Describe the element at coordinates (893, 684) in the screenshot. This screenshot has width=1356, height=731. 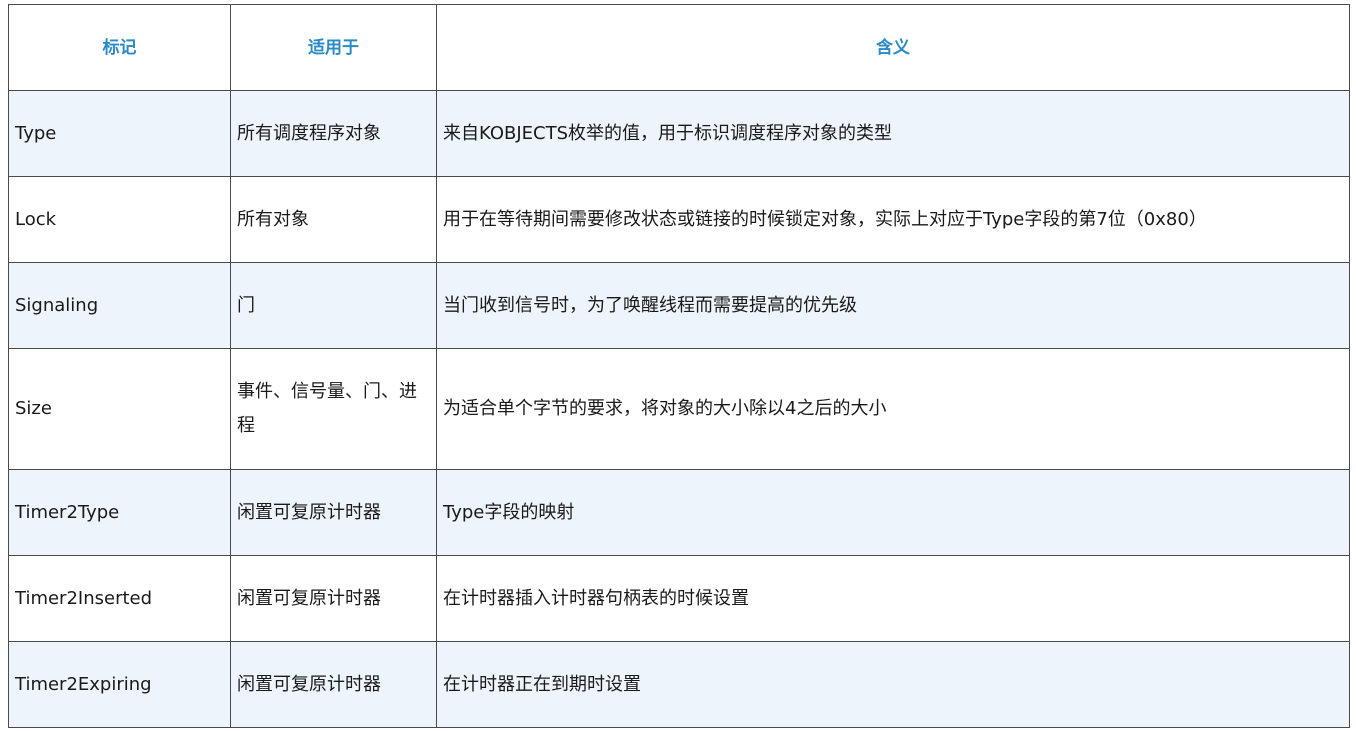
I see `meaning-cell: 在计时器正在到期时设置` at that location.